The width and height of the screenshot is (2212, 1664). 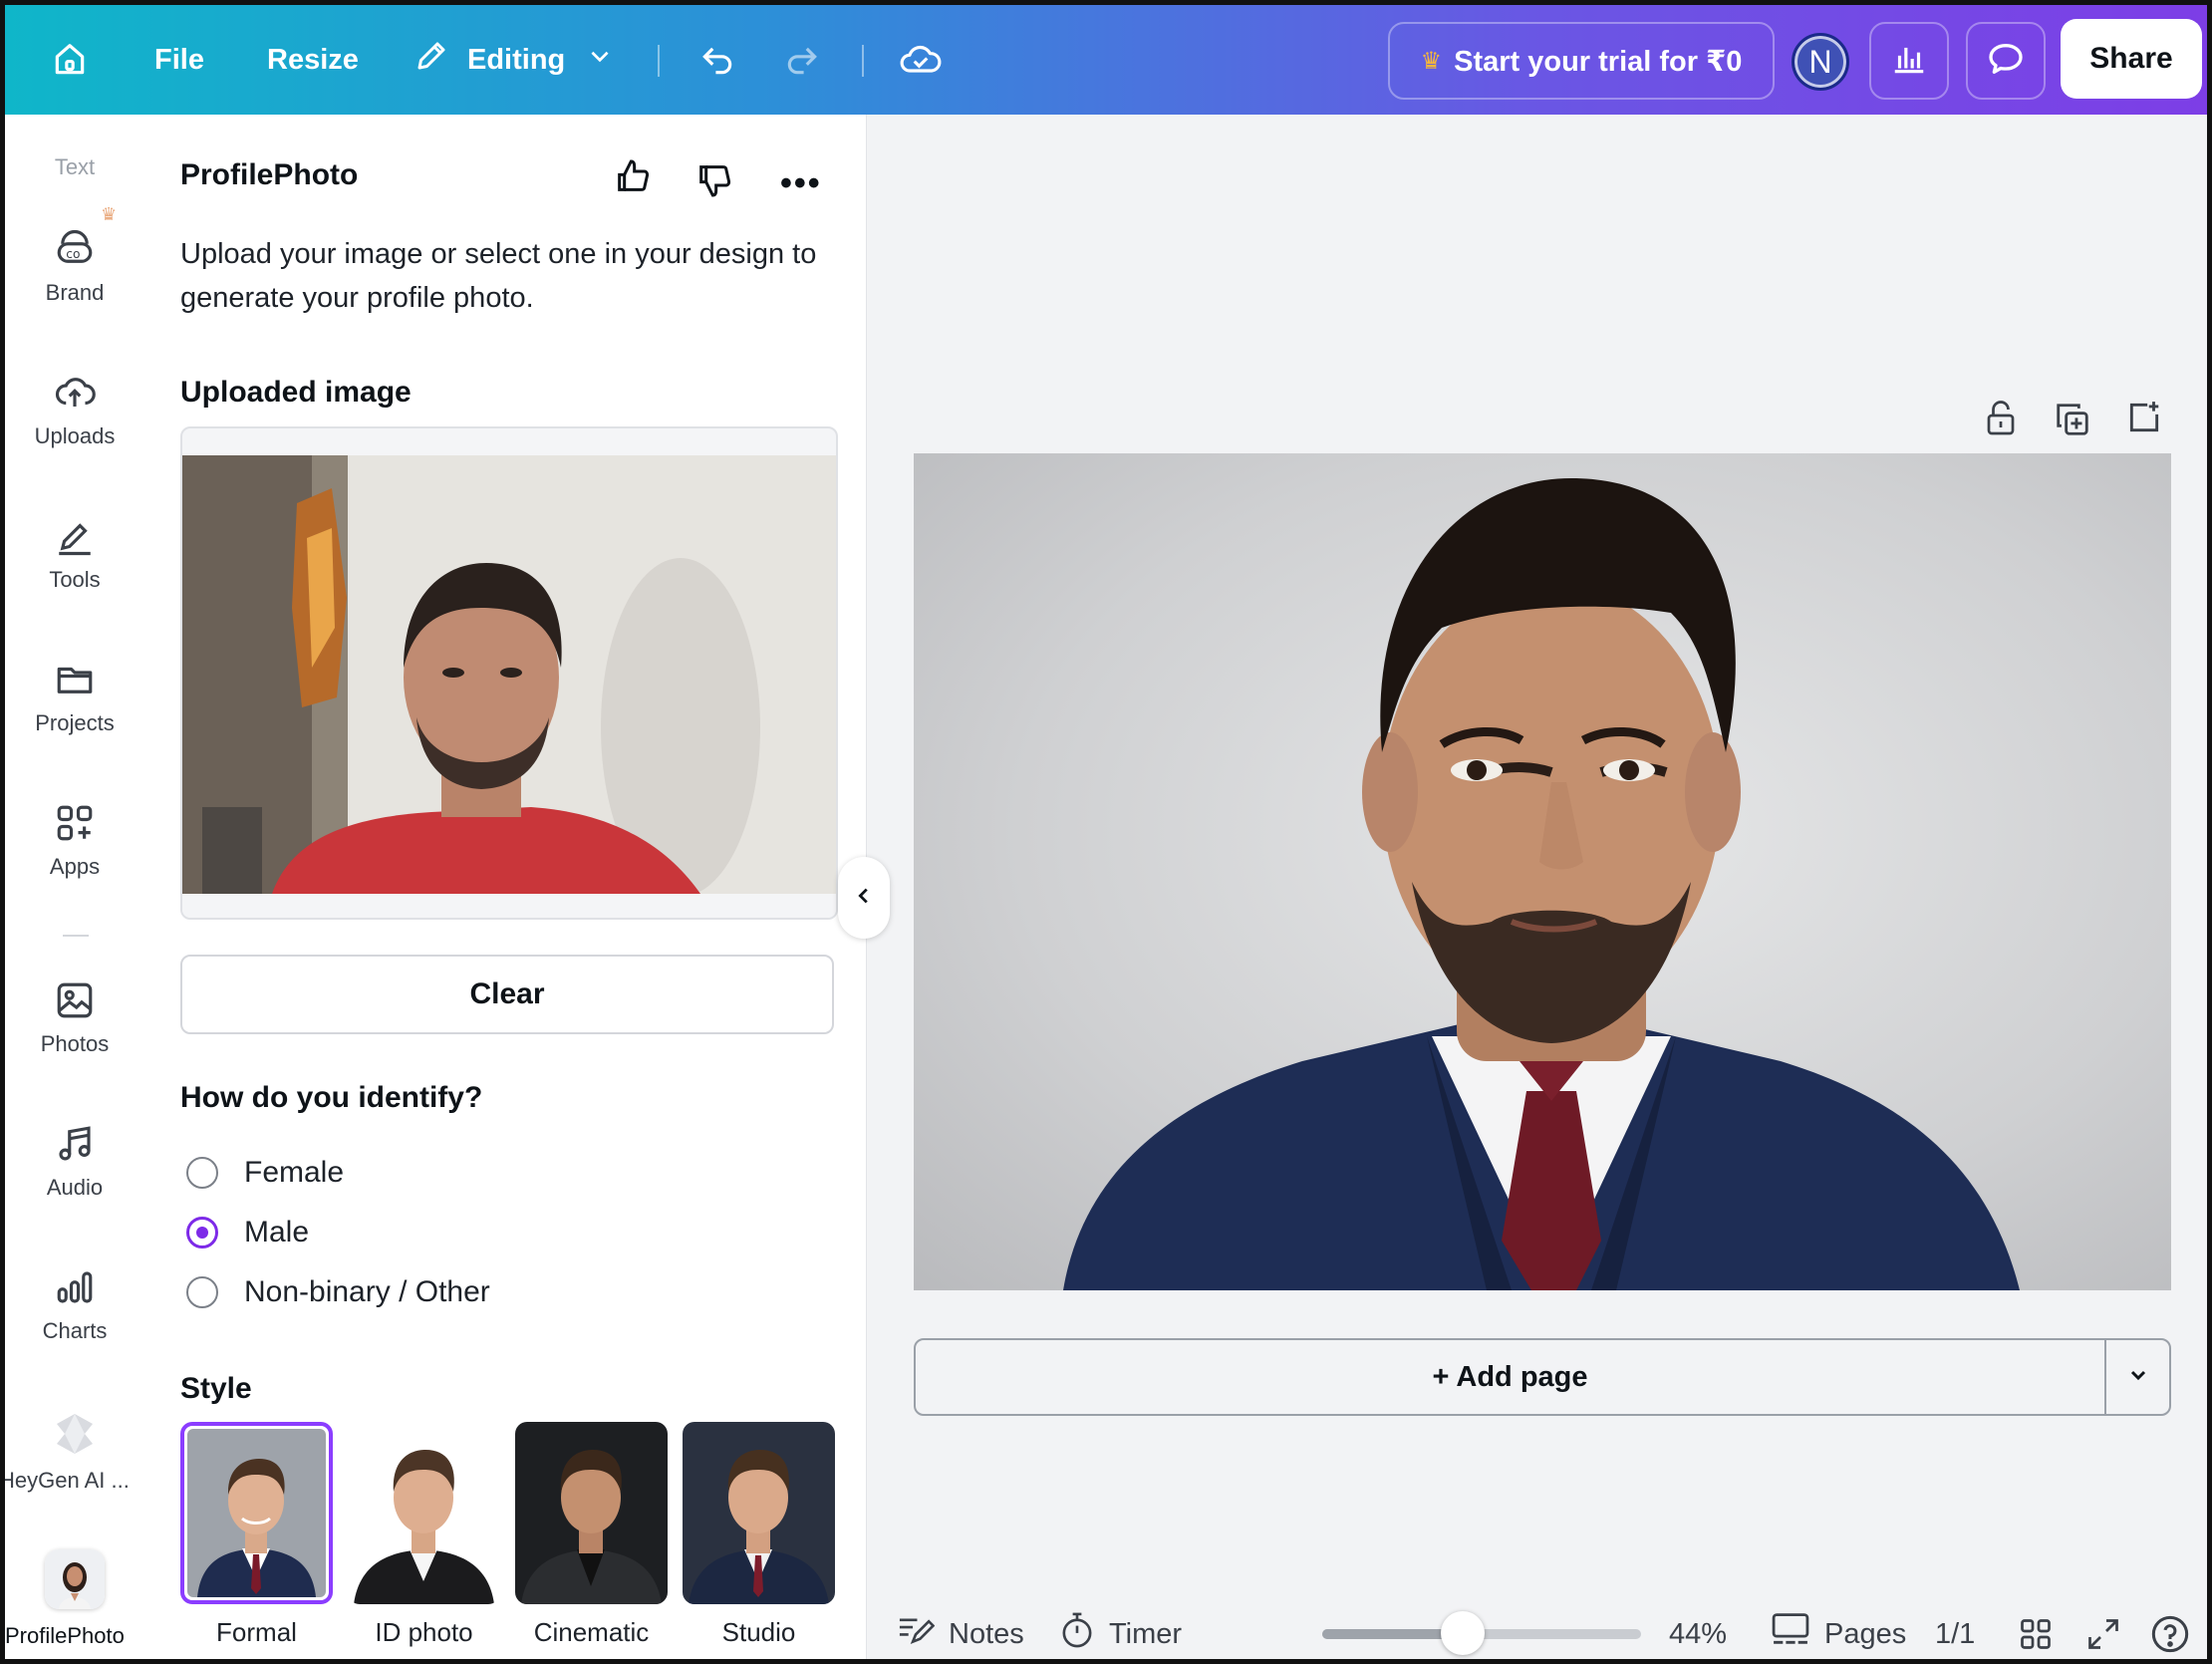 I want to click on rail-item-photos: Photos, so click(x=75, y=1018).